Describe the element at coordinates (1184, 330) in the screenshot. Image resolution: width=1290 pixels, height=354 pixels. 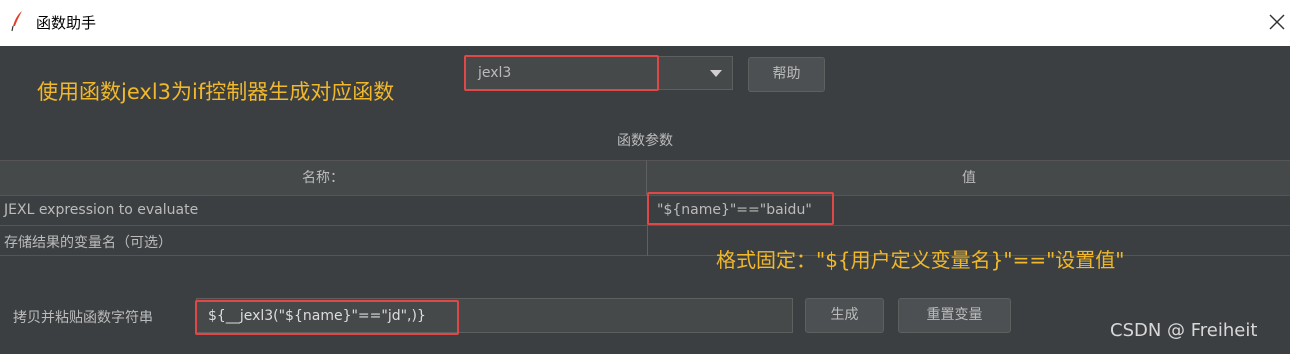
I see `watermark: CSDN @ Freiheit` at that location.